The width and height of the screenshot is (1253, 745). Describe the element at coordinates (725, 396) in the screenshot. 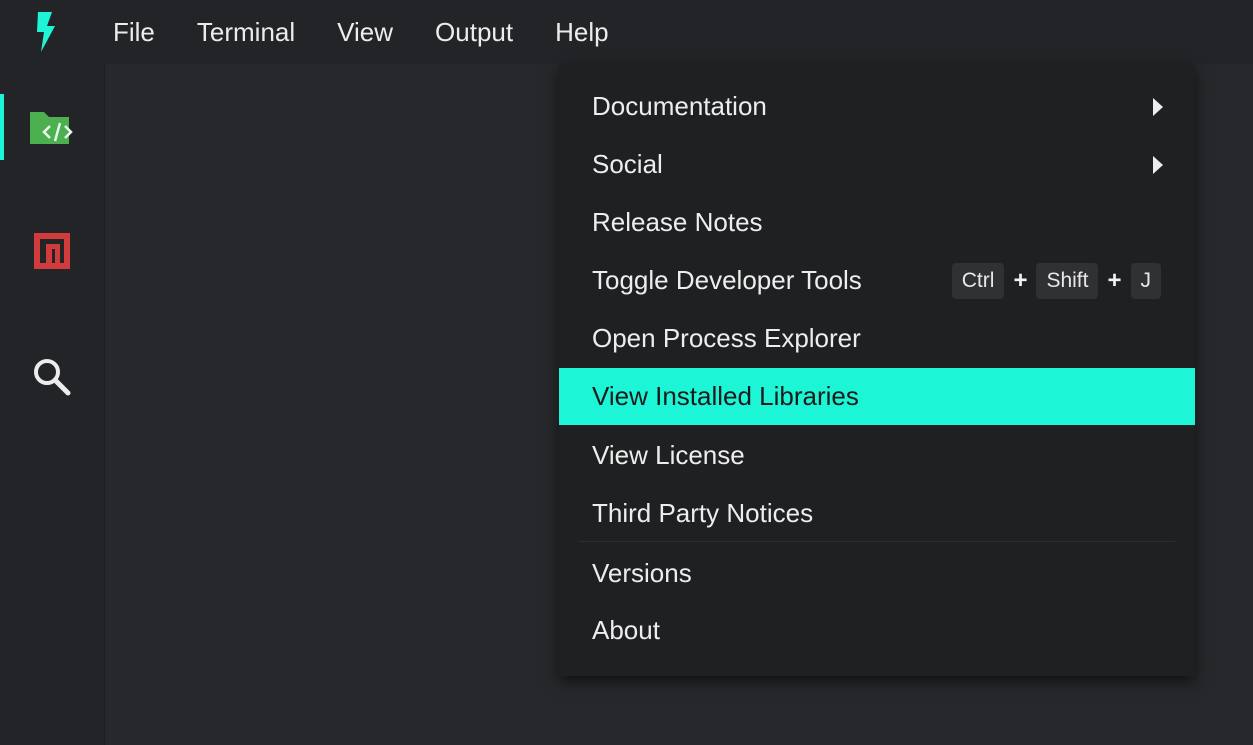

I see `menu-item-label: View Installed Libraries` at that location.